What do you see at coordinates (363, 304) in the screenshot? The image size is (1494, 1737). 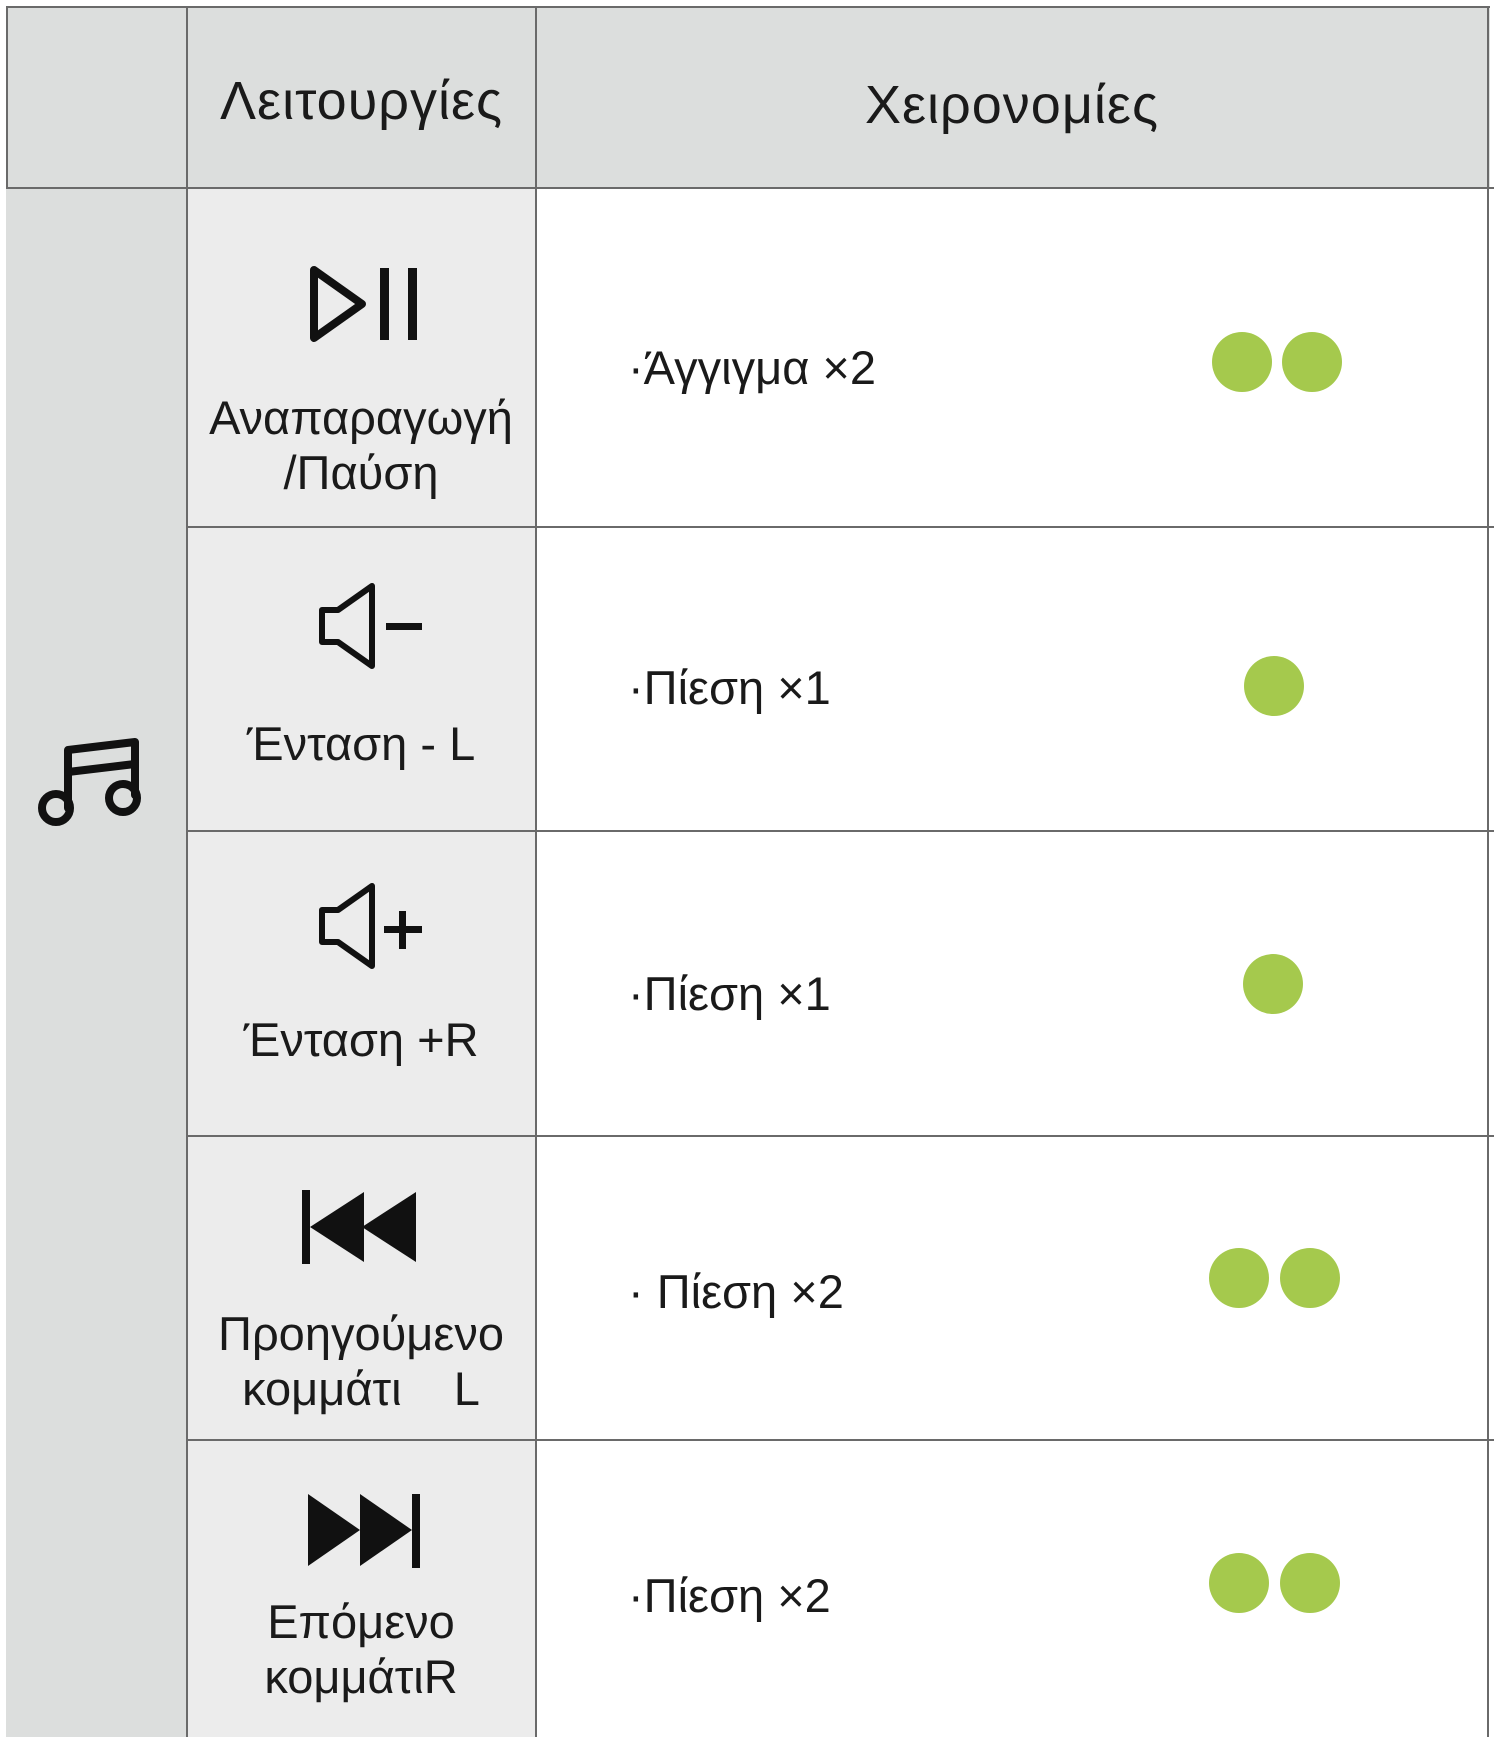 I see `play-pause-icon` at bounding box center [363, 304].